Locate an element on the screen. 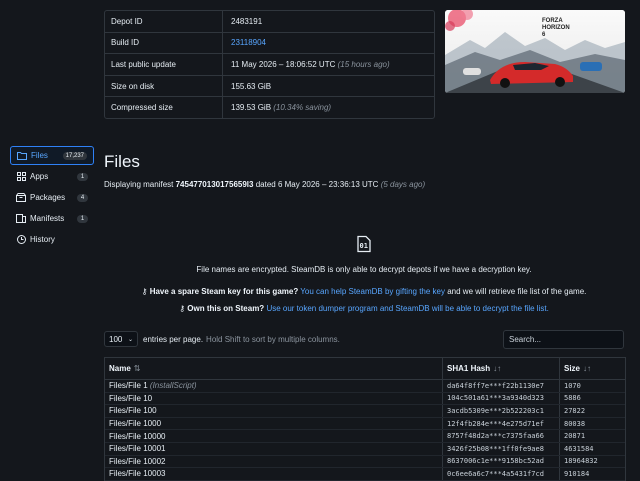  sidebar-item-label: Apps is located at coordinates (39, 176).